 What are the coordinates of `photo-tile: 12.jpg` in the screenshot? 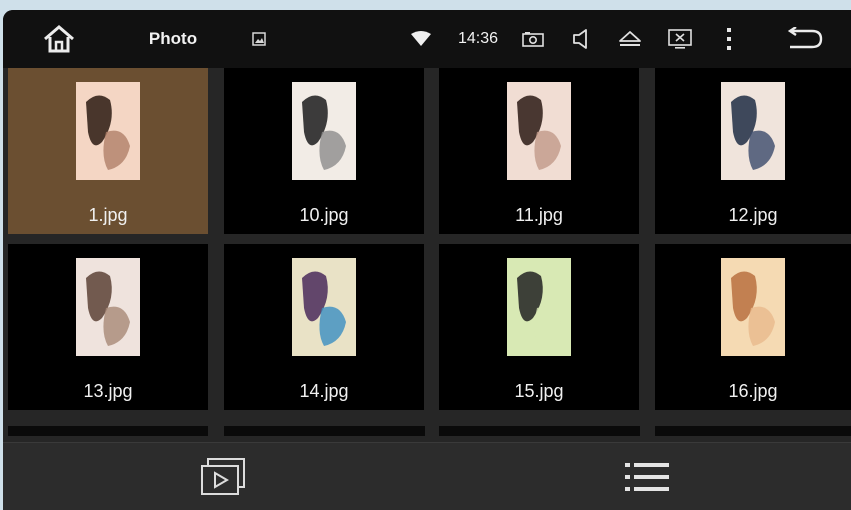 It's located at (753, 151).